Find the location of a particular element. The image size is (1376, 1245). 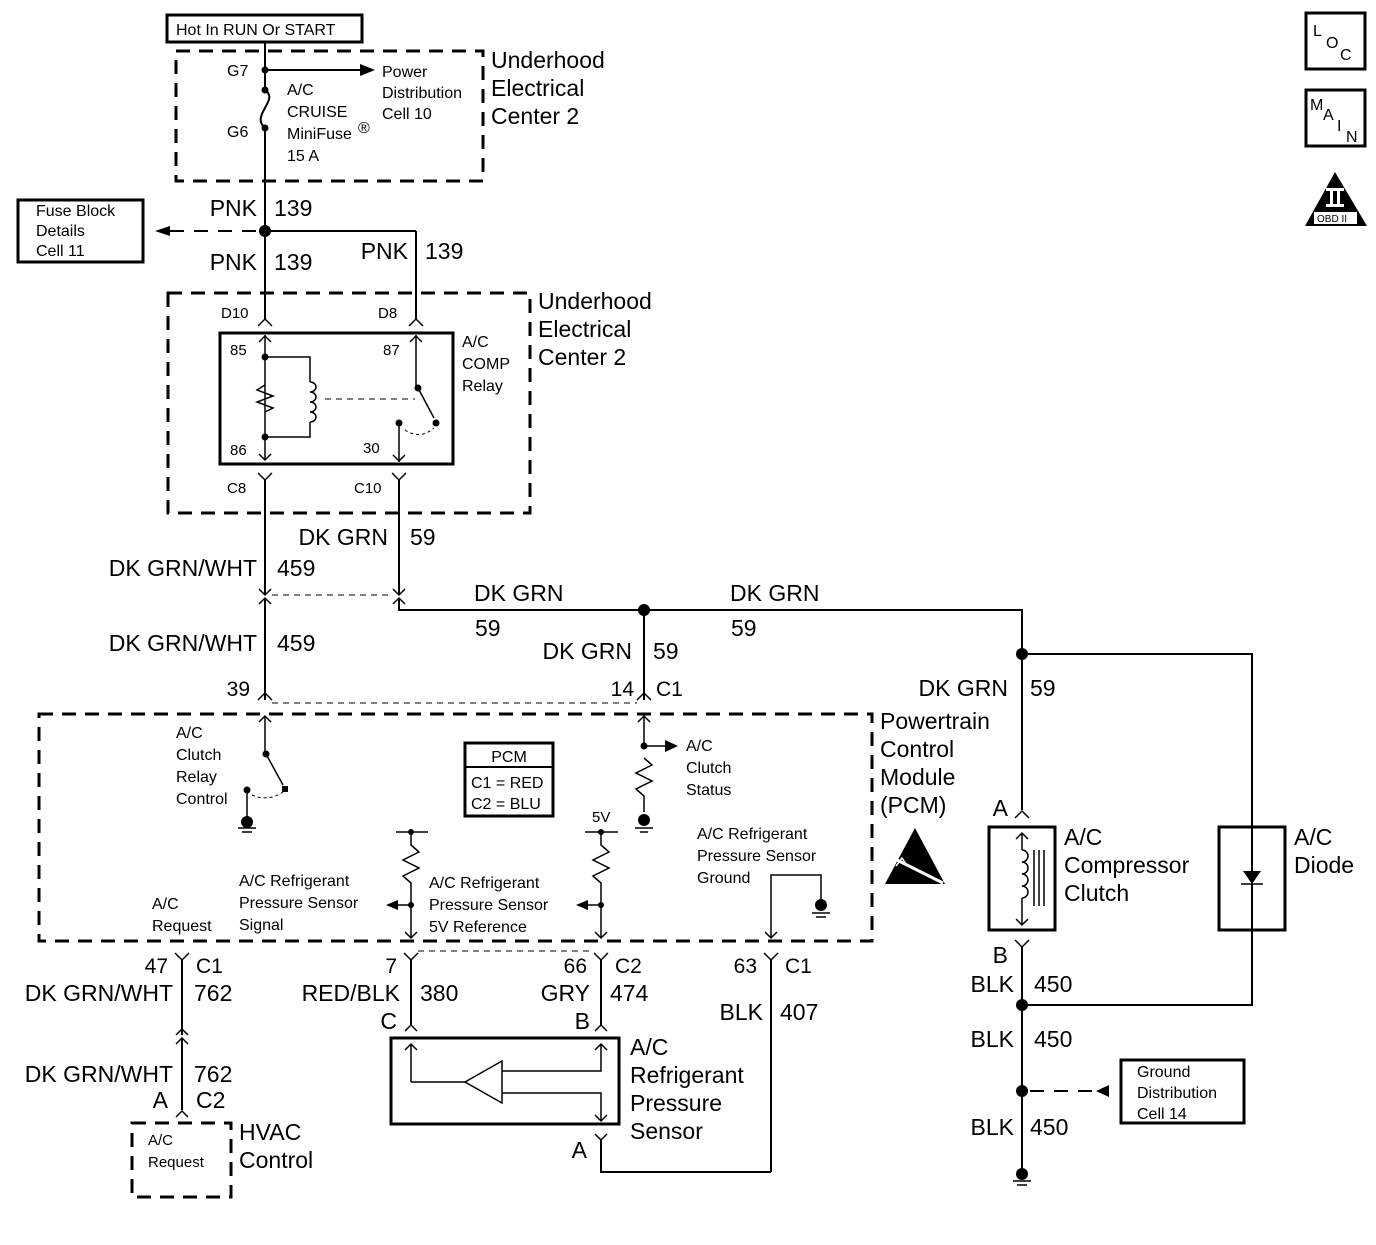

schematic-label: 450 is located at coordinates (1053, 1039).